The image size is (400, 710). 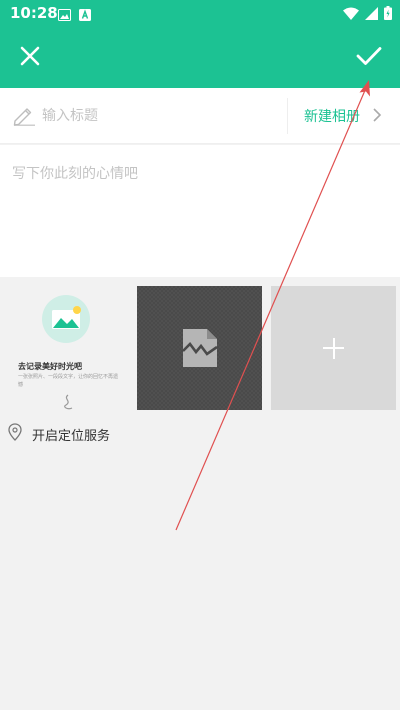 I want to click on gallery-notification-icon, so click(x=64, y=15).